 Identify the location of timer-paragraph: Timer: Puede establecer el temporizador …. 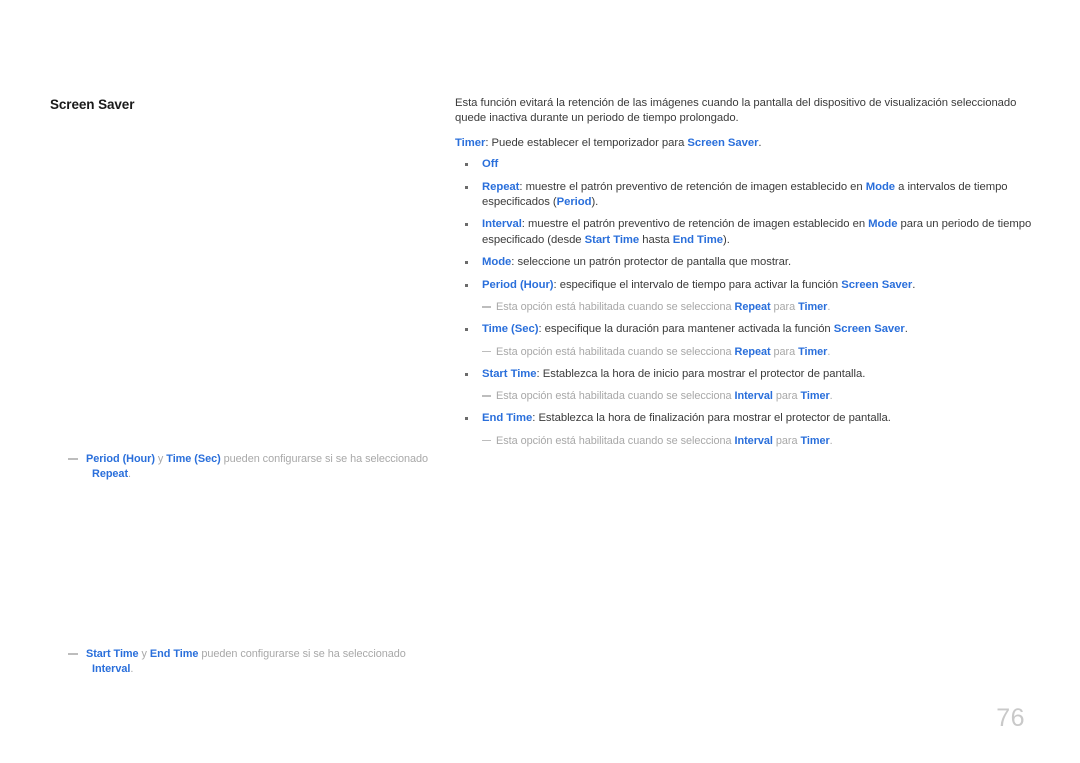
(745, 143).